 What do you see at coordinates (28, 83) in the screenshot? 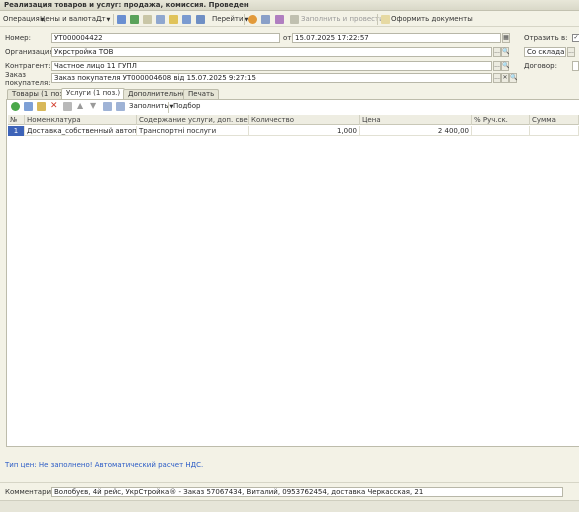
I see `order-label-line2: покупателя:` at bounding box center [28, 83].